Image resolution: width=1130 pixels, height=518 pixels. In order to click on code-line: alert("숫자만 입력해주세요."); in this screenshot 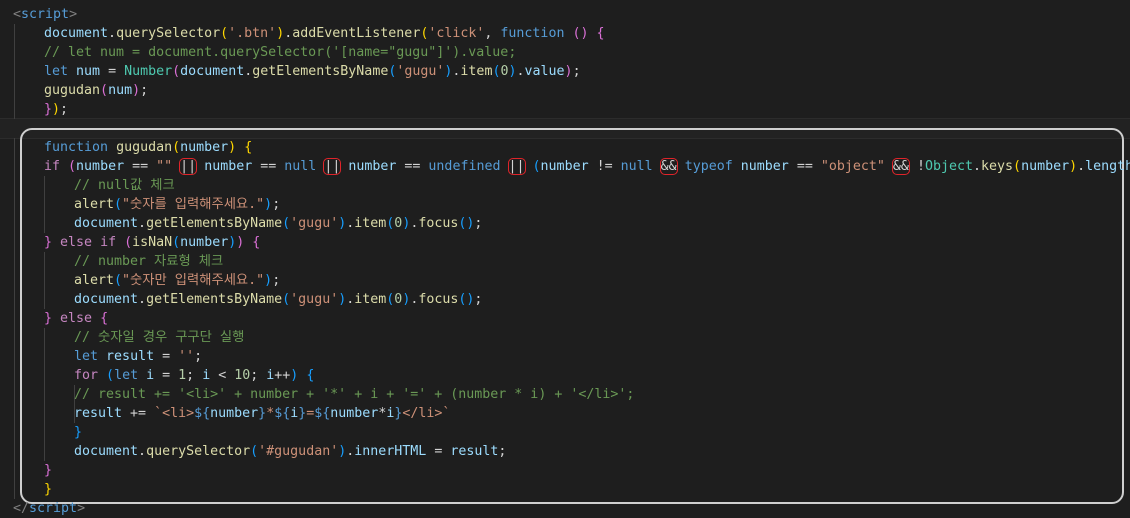, I will do `click(565, 280)`.